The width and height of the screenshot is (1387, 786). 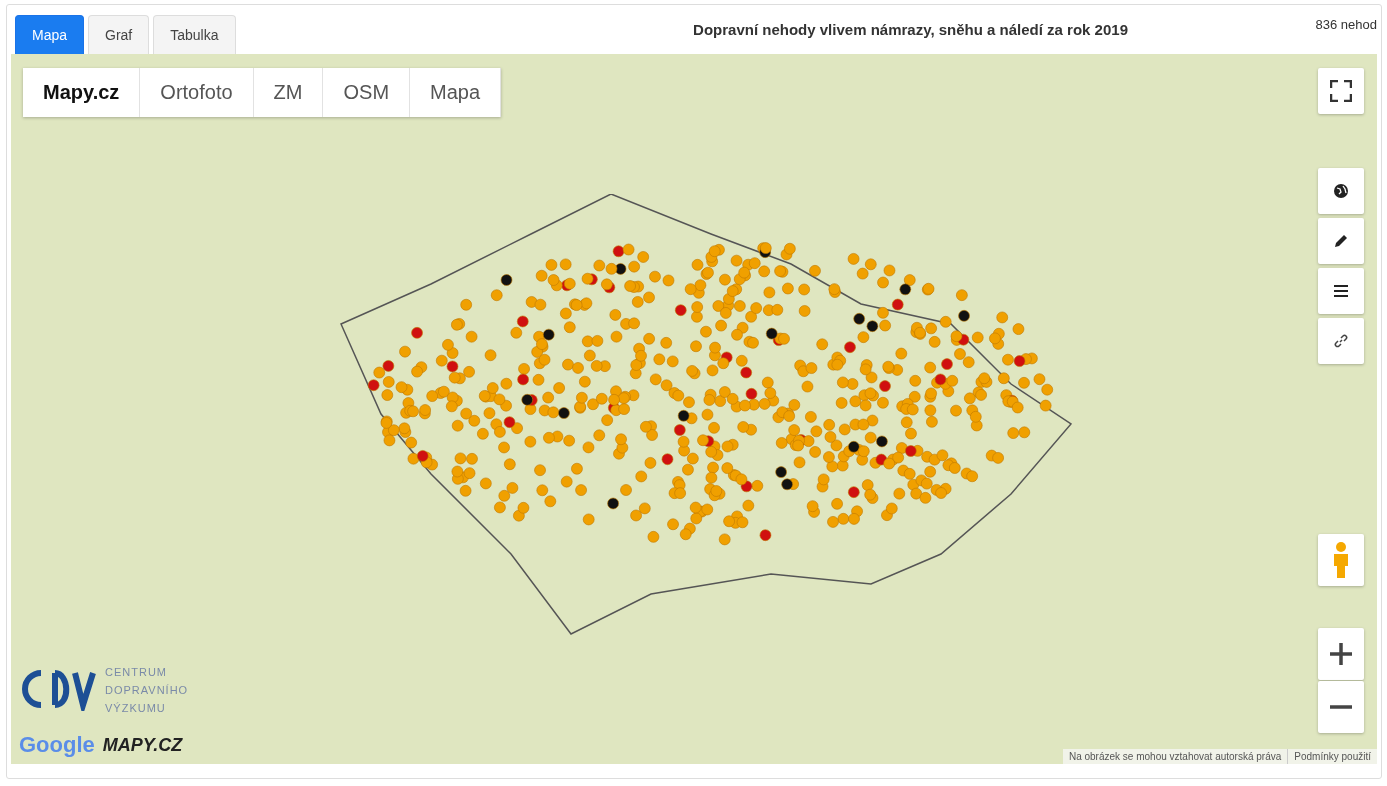 I want to click on fullscreen-button, so click(x=1341, y=91).